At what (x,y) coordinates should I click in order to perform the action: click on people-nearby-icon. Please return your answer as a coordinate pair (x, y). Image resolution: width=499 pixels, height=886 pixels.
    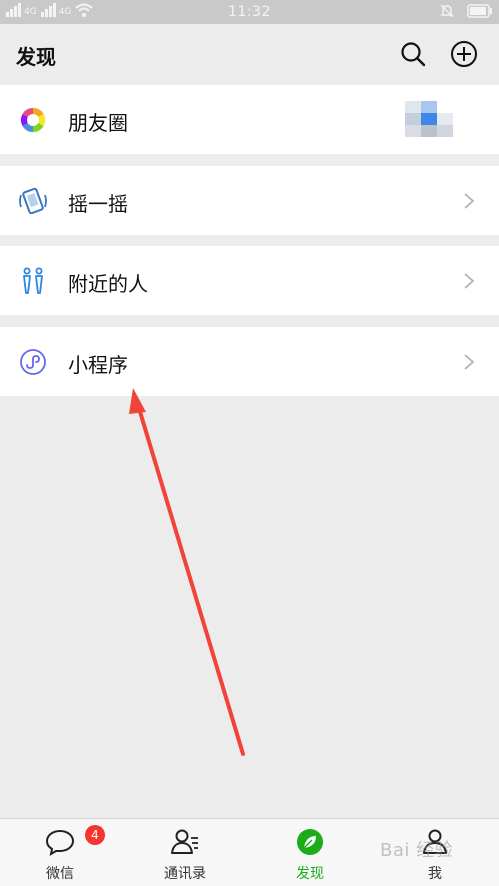
    Looking at the image, I should click on (33, 280).